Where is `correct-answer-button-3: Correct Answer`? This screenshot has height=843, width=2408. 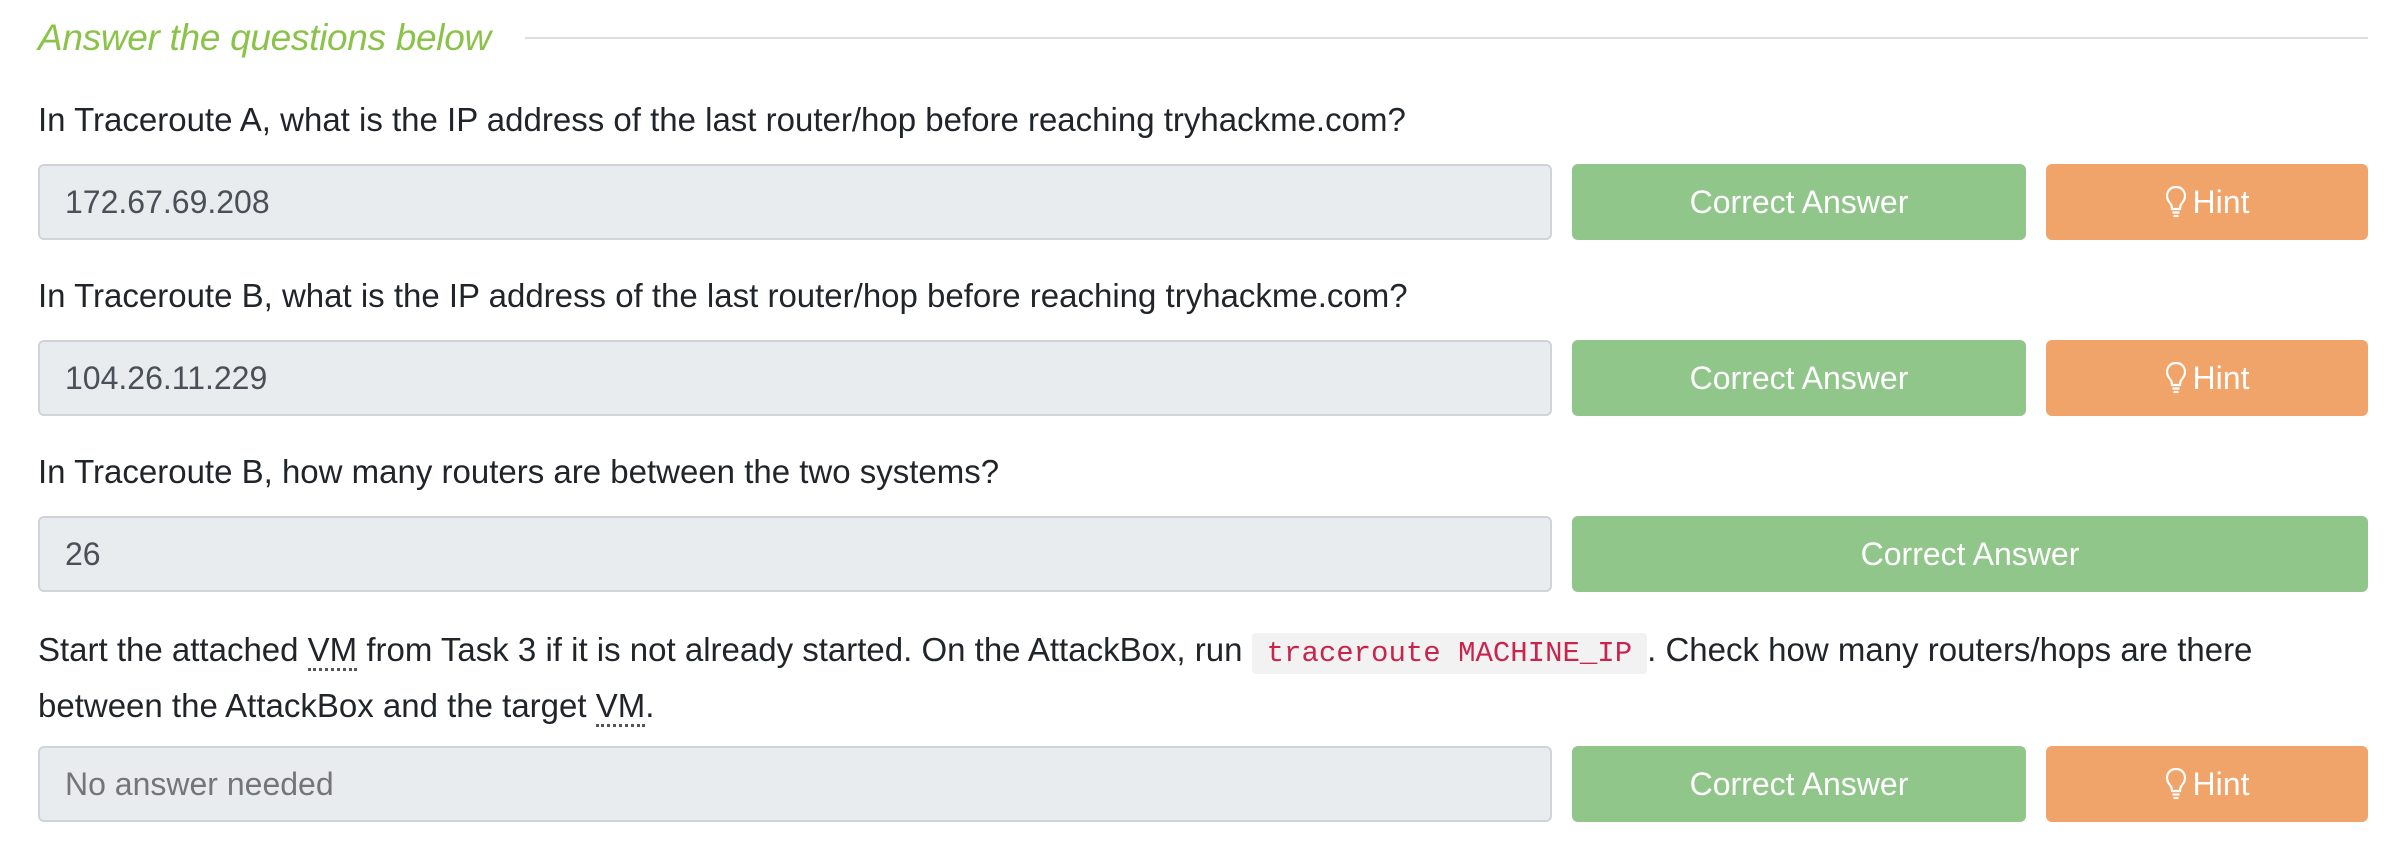
correct-answer-button-3: Correct Answer is located at coordinates (1970, 554).